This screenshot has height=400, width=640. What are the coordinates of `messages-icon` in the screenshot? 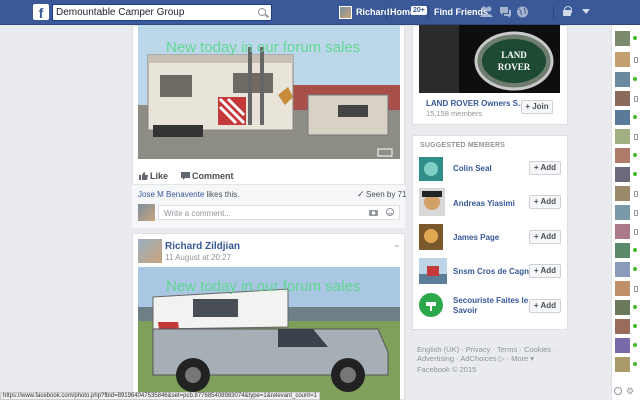 It's located at (505, 12).